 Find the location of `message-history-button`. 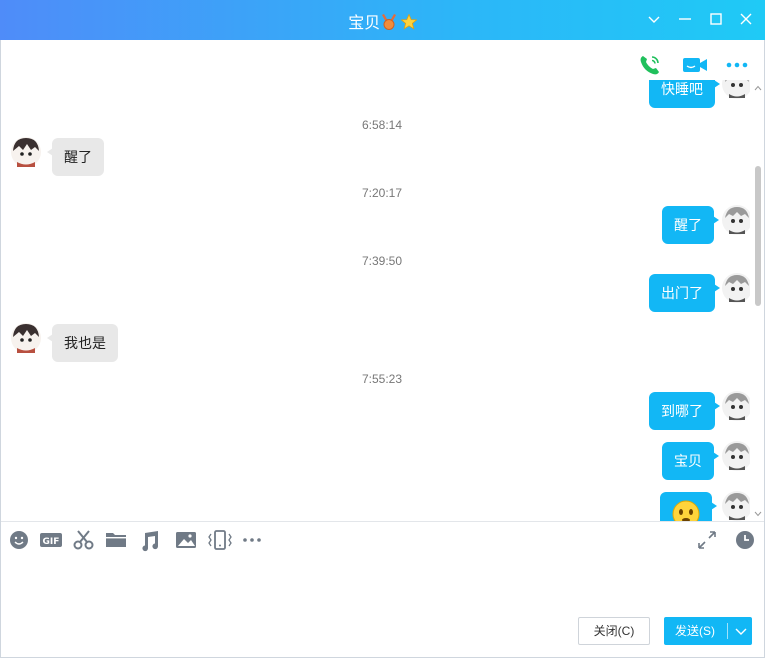

message-history-button is located at coordinates (745, 540).